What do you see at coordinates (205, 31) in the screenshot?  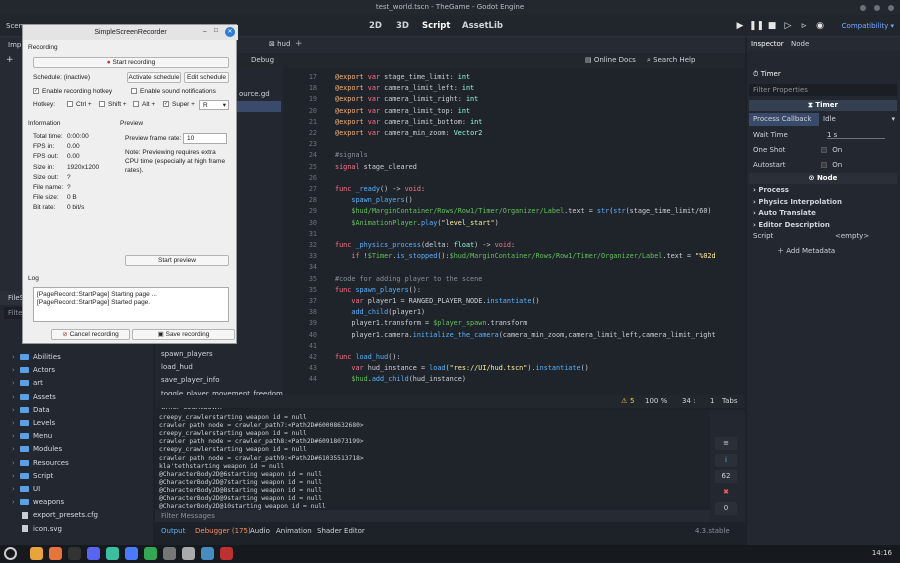 I see `minimize-icon: –` at bounding box center [205, 31].